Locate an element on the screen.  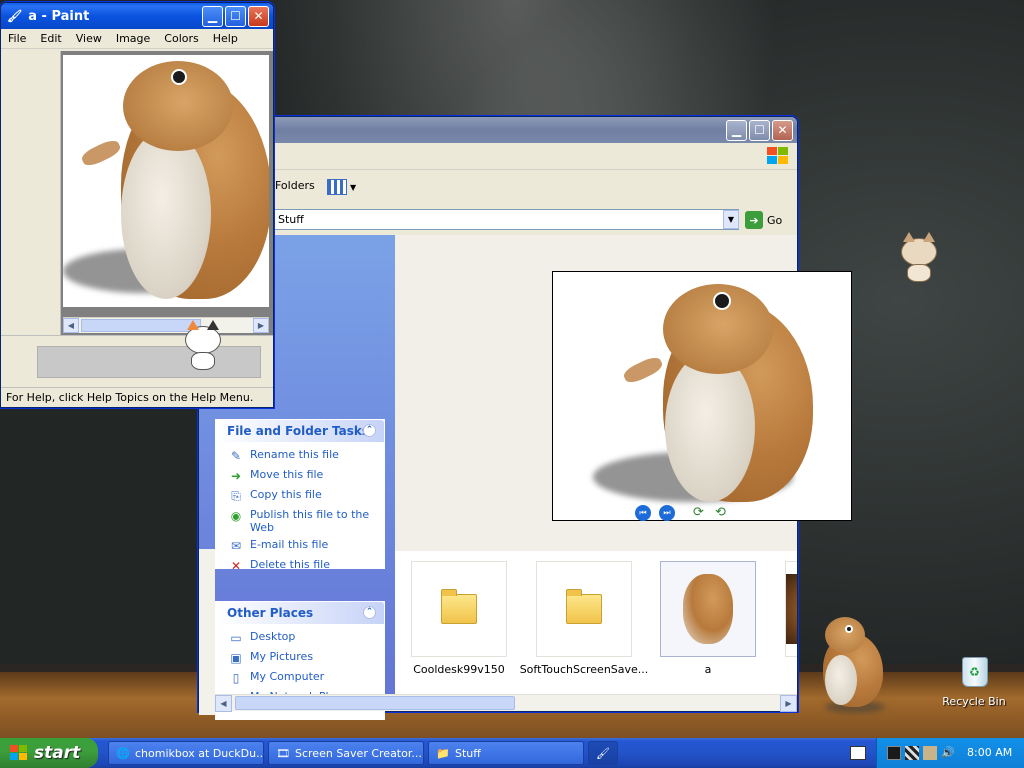
move-icon: ➜ is located at coordinates (236, 475).